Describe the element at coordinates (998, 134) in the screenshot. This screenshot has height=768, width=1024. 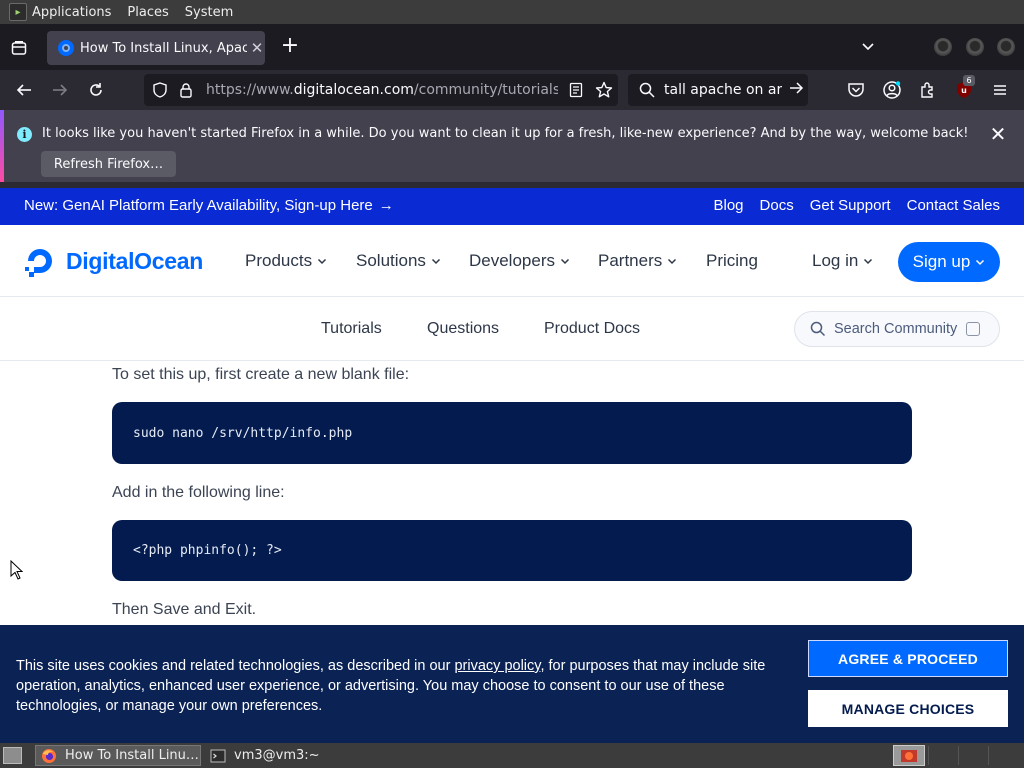
I see `notification-close-icon: ✕` at that location.